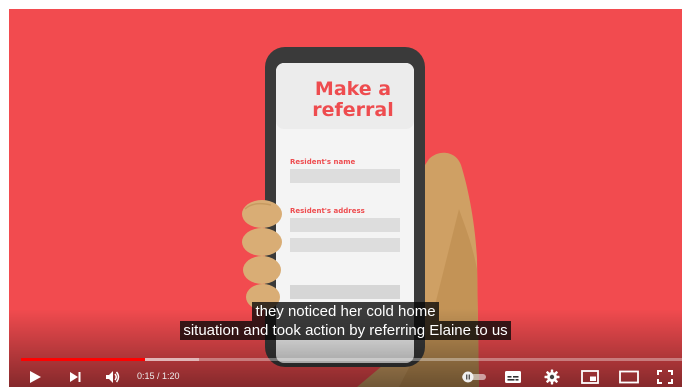 The height and width of the screenshot is (389, 688). I want to click on play-icon, so click(35, 377).